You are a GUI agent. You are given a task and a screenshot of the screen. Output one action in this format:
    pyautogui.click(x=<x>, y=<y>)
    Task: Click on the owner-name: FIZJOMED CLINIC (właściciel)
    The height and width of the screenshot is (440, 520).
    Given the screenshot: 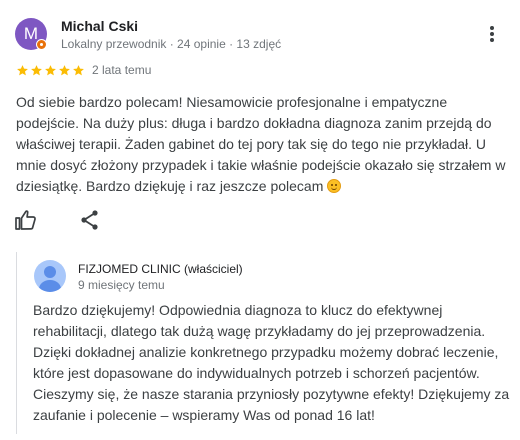 What is the action you would take?
    pyautogui.click(x=160, y=269)
    